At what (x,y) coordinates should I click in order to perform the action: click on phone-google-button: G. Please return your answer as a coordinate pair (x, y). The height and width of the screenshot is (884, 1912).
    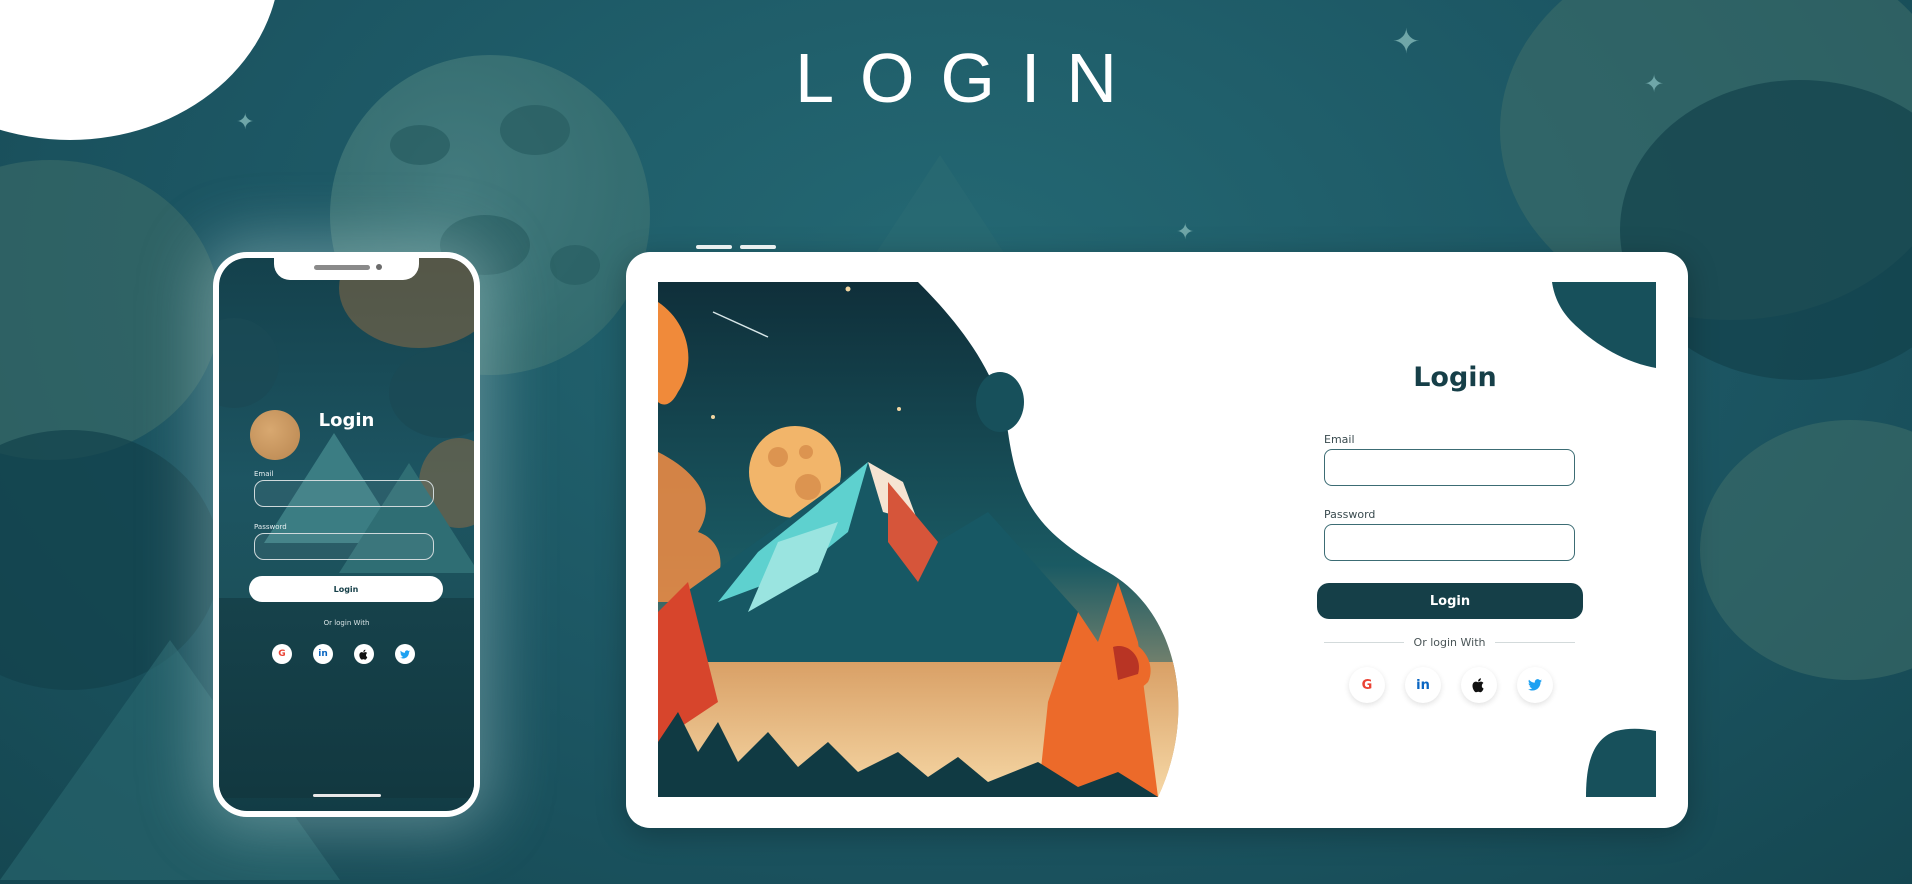
    Looking at the image, I should click on (282, 654).